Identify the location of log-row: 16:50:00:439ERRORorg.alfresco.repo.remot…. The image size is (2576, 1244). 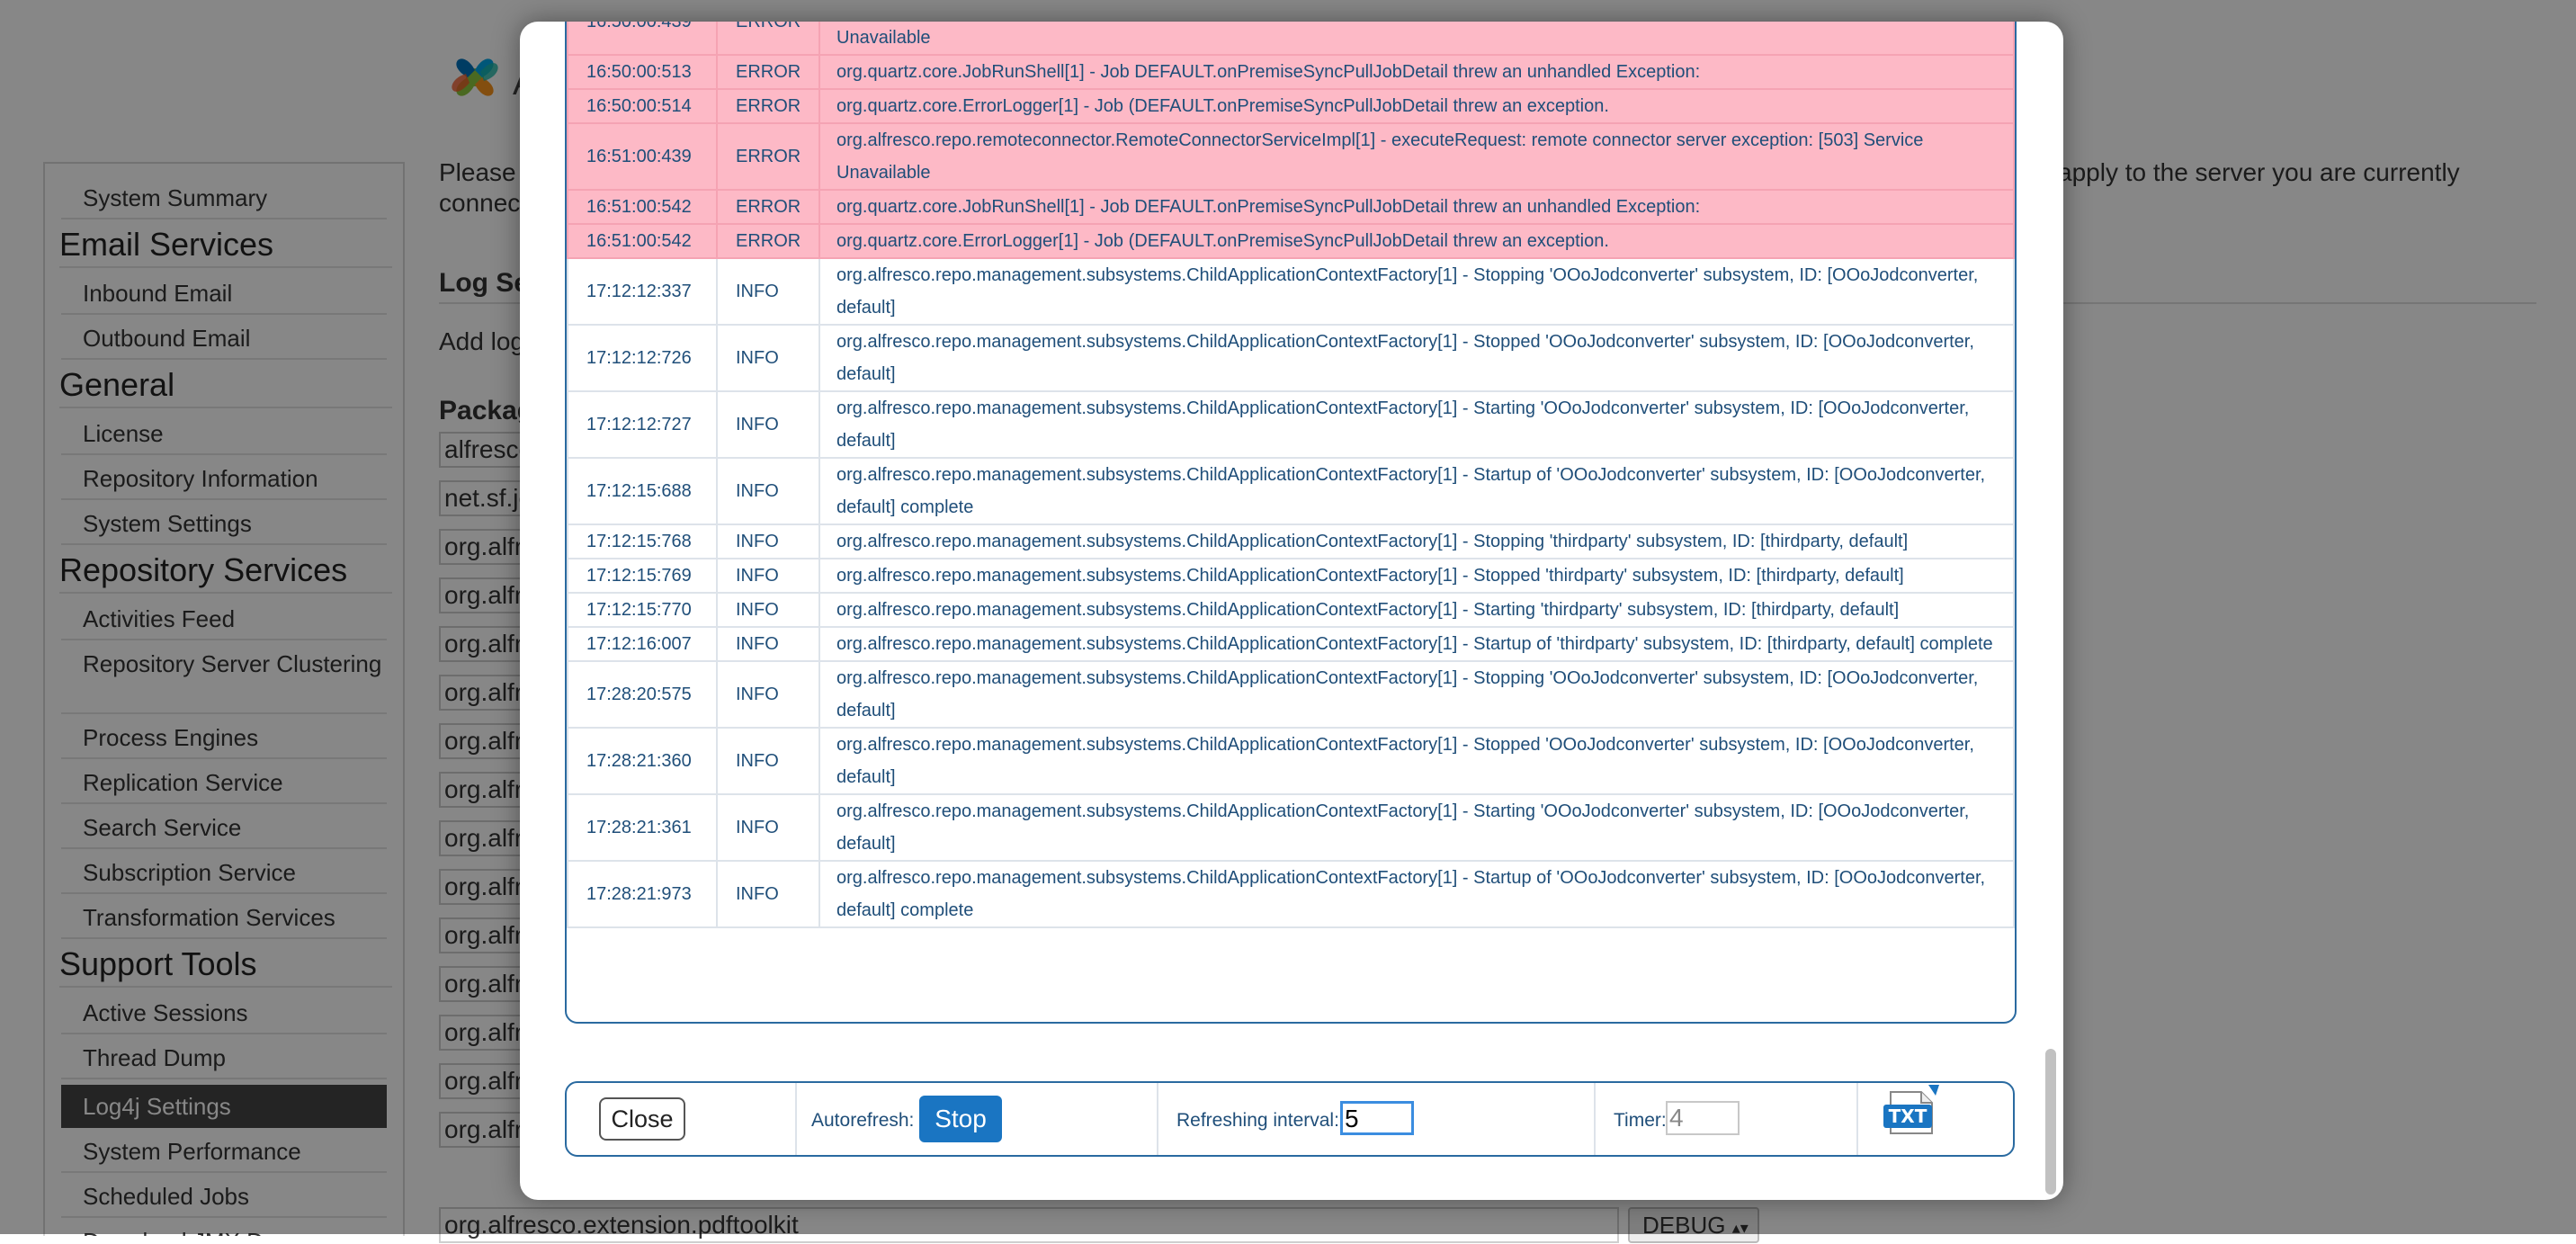
(1291, 39).